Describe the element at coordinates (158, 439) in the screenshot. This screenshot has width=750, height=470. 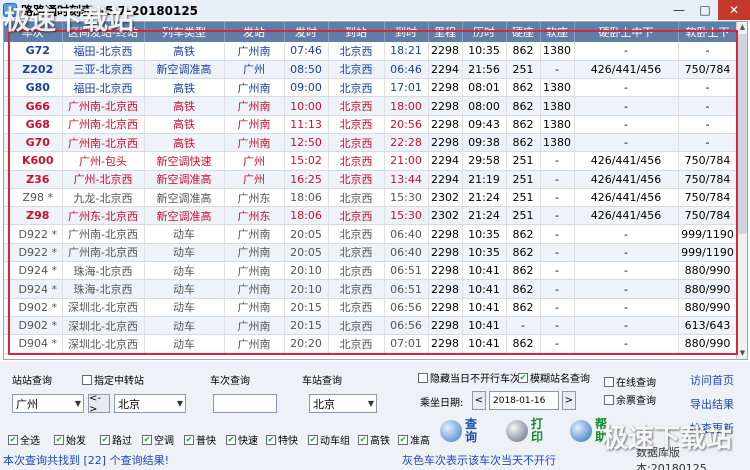
I see `filter-checkbox: ✔ 空调` at that location.